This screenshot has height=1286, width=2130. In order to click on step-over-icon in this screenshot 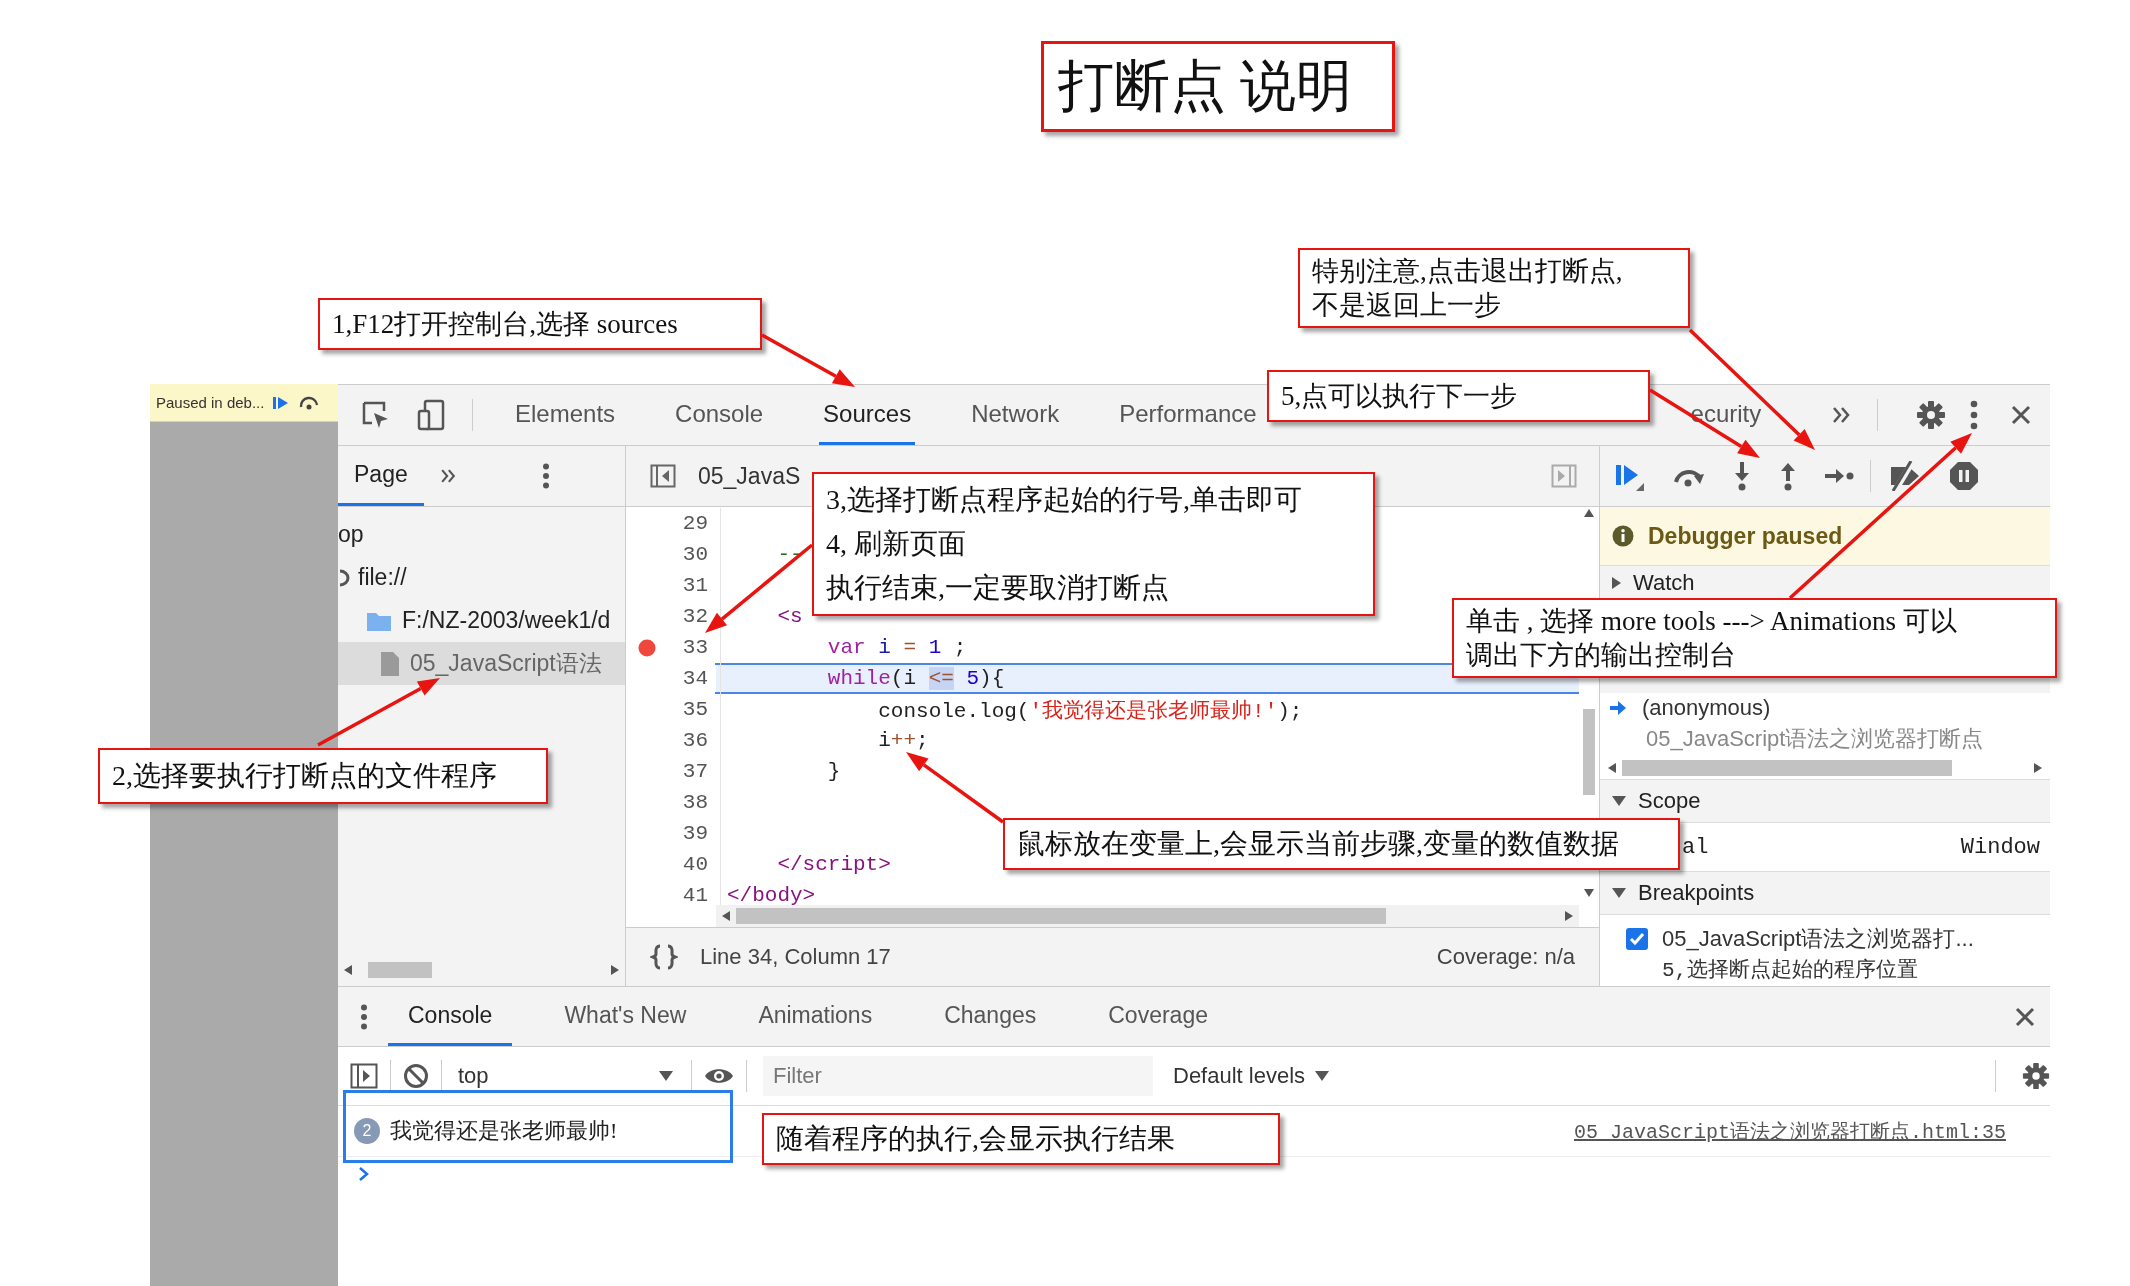, I will do `click(309, 402)`.